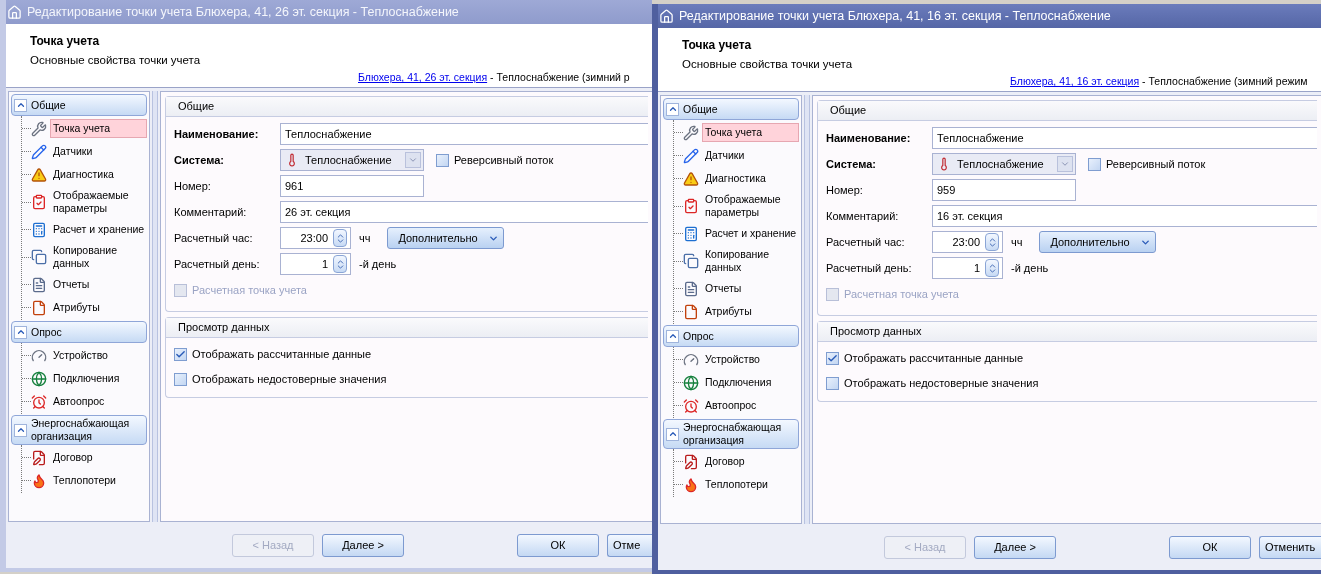 The width and height of the screenshot is (1321, 574). What do you see at coordinates (691, 311) in the screenshot?
I see `file-icon` at bounding box center [691, 311].